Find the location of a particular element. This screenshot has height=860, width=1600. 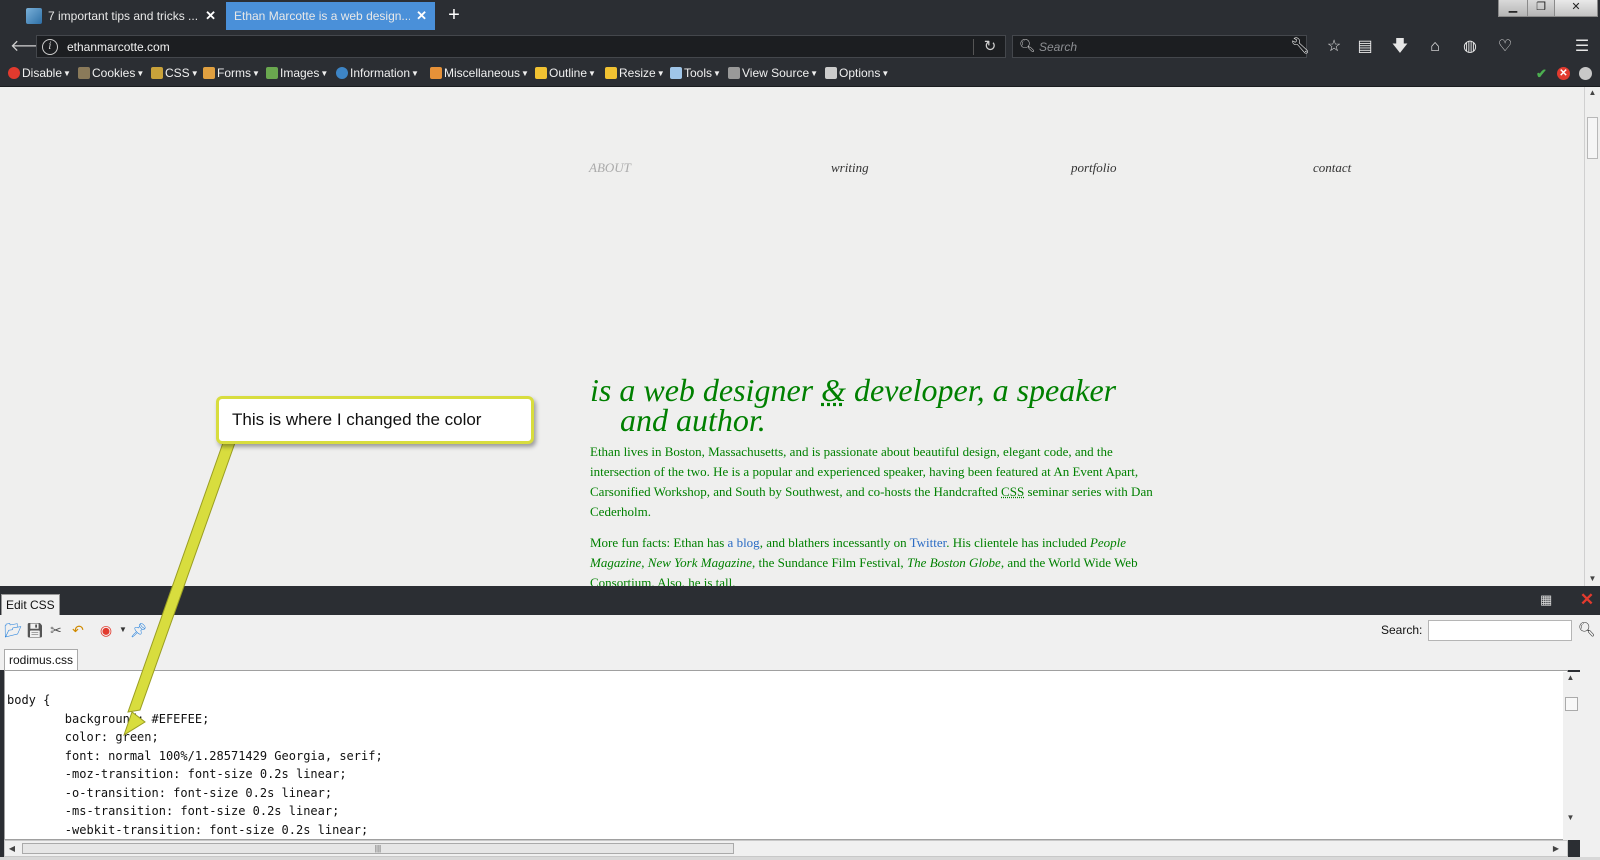

tab-ethan-marcotte: Ethan Marcotte is a web design... ✕ is located at coordinates (330, 16).